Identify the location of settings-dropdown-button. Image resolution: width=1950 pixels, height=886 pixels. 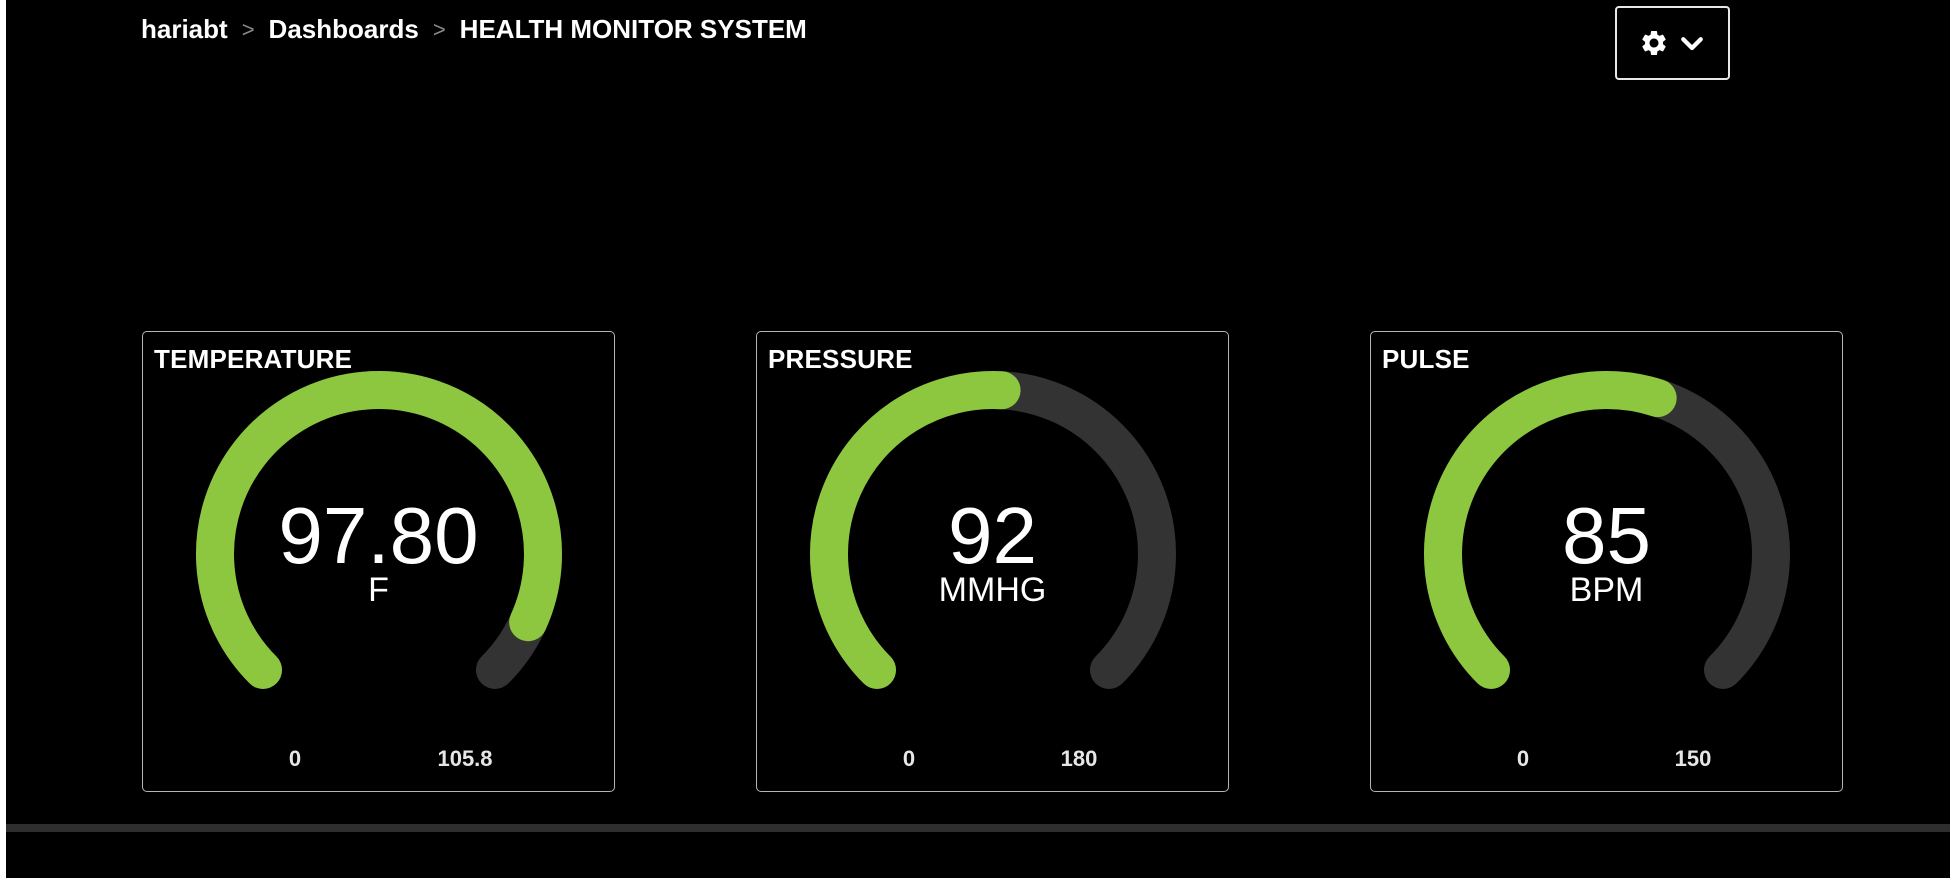
(1672, 43).